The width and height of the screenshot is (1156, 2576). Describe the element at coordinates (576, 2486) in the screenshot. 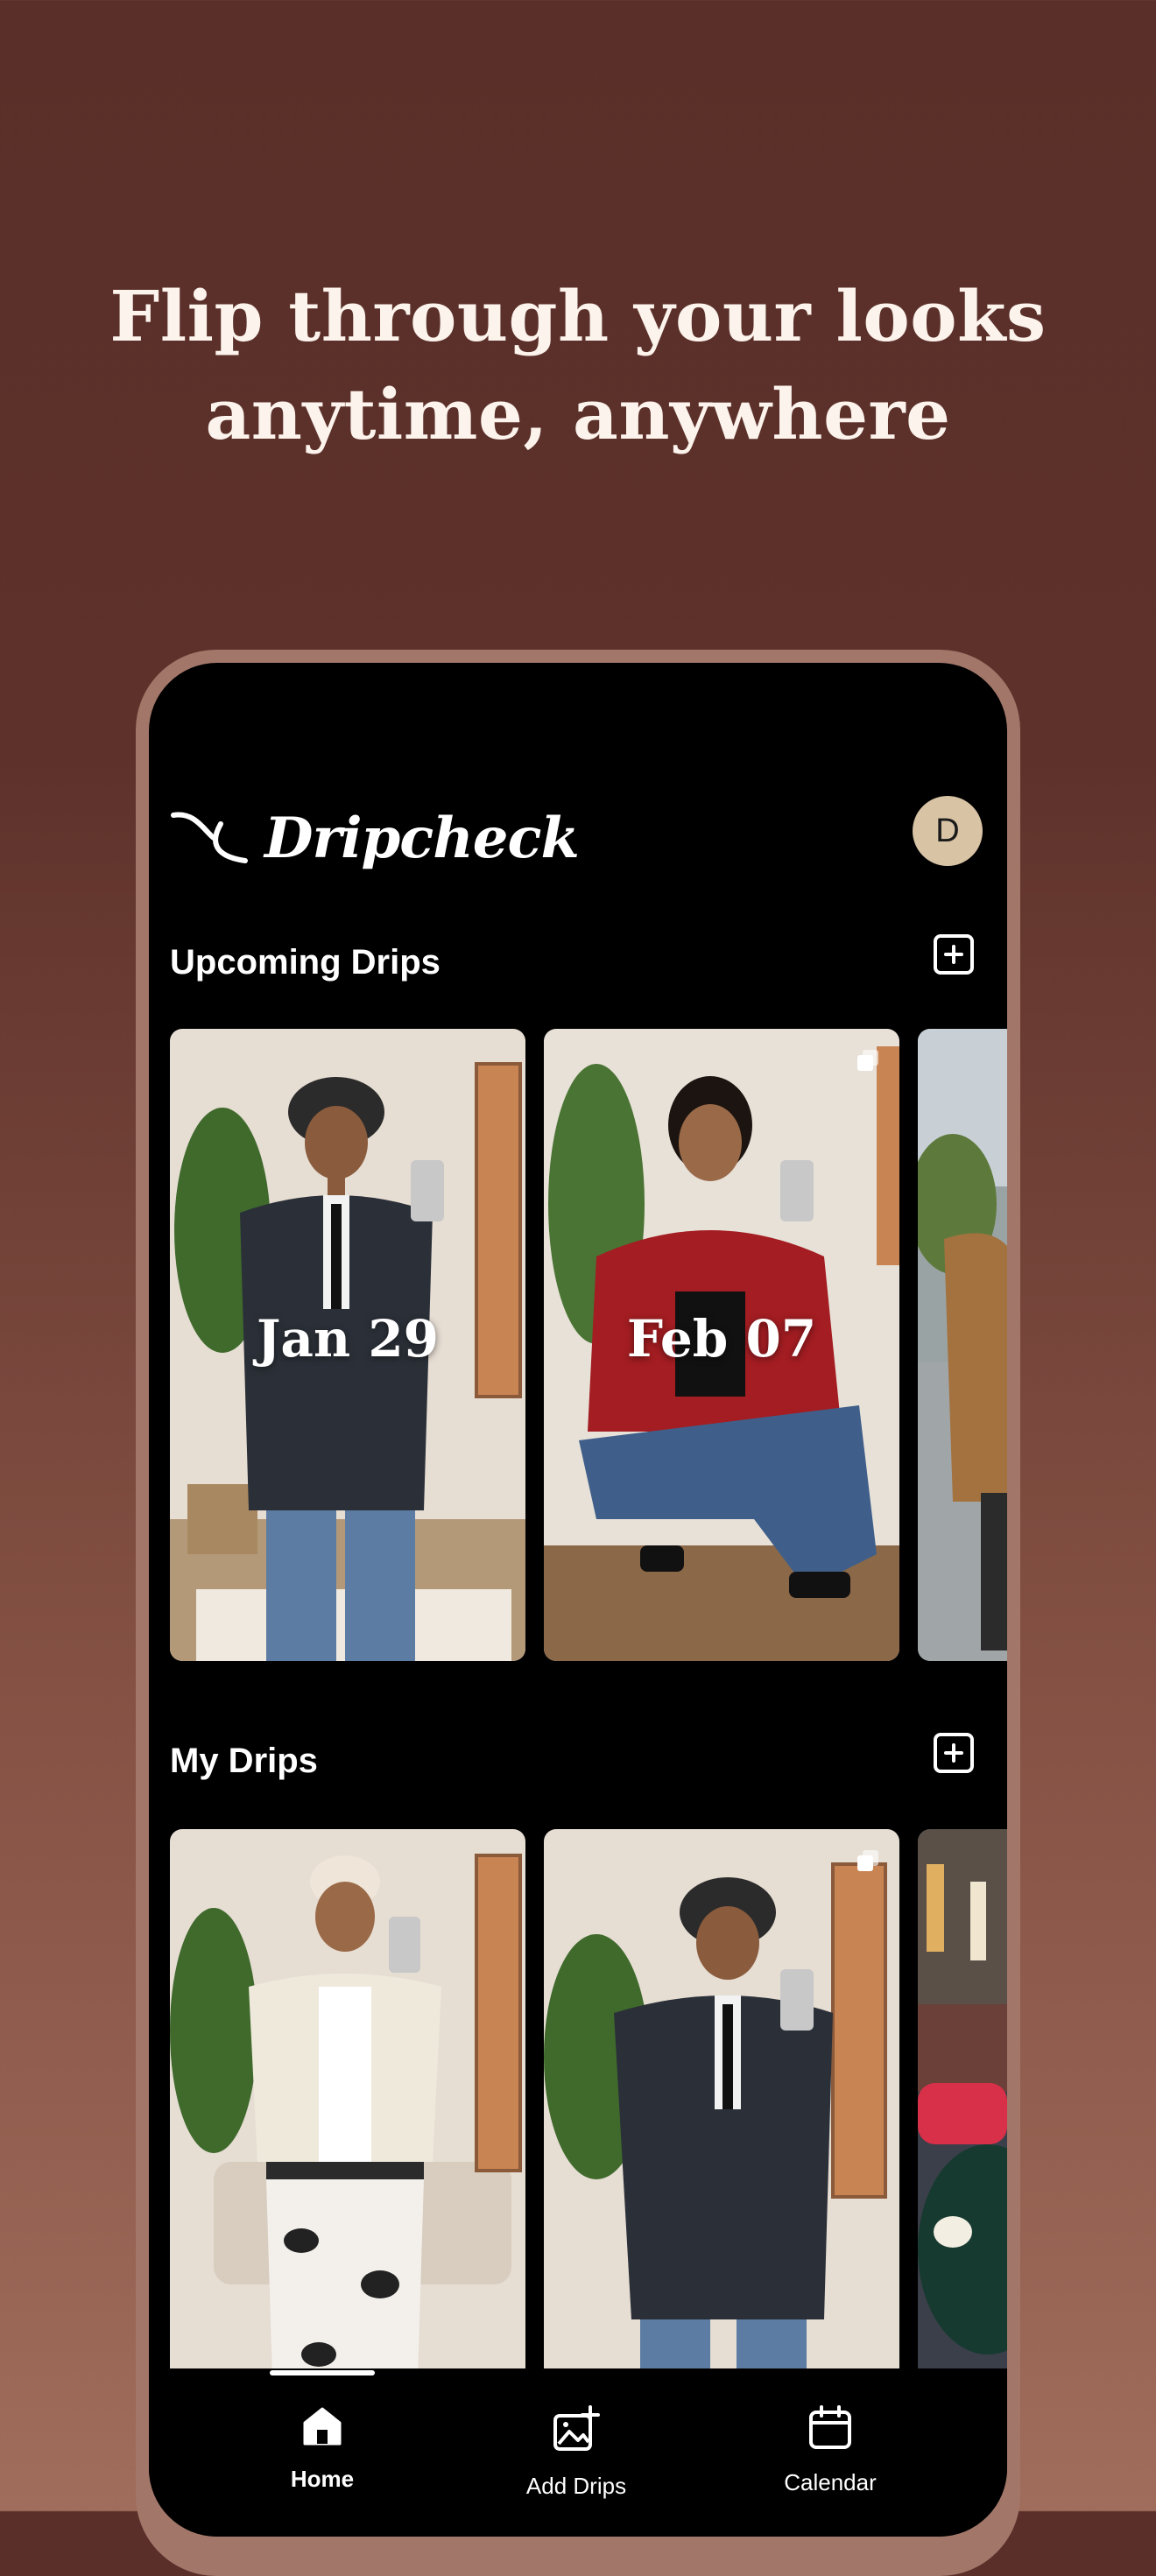

I see `nav-add-drips-label: Add Drips` at that location.